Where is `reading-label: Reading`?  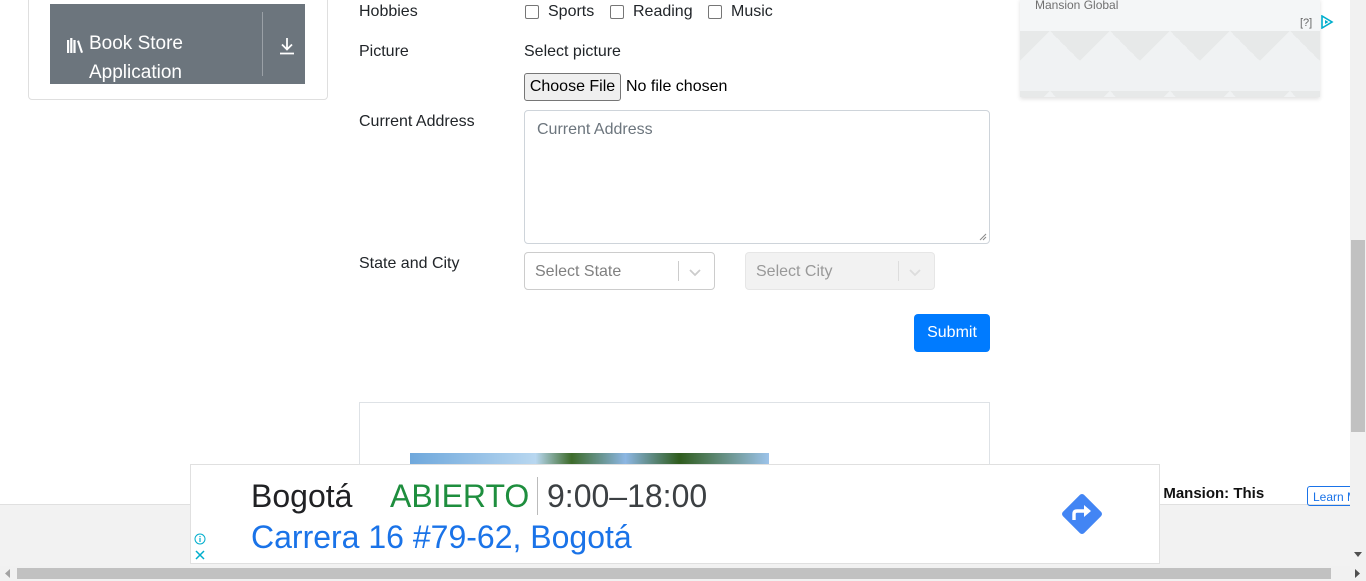
reading-label: Reading is located at coordinates (663, 12).